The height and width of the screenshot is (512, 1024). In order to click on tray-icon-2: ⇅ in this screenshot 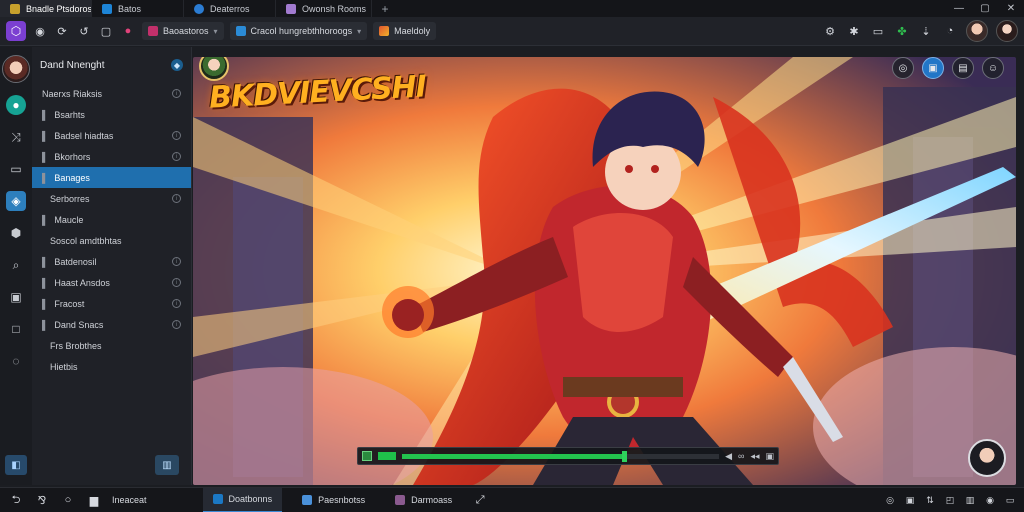, I will do `click(930, 500)`.